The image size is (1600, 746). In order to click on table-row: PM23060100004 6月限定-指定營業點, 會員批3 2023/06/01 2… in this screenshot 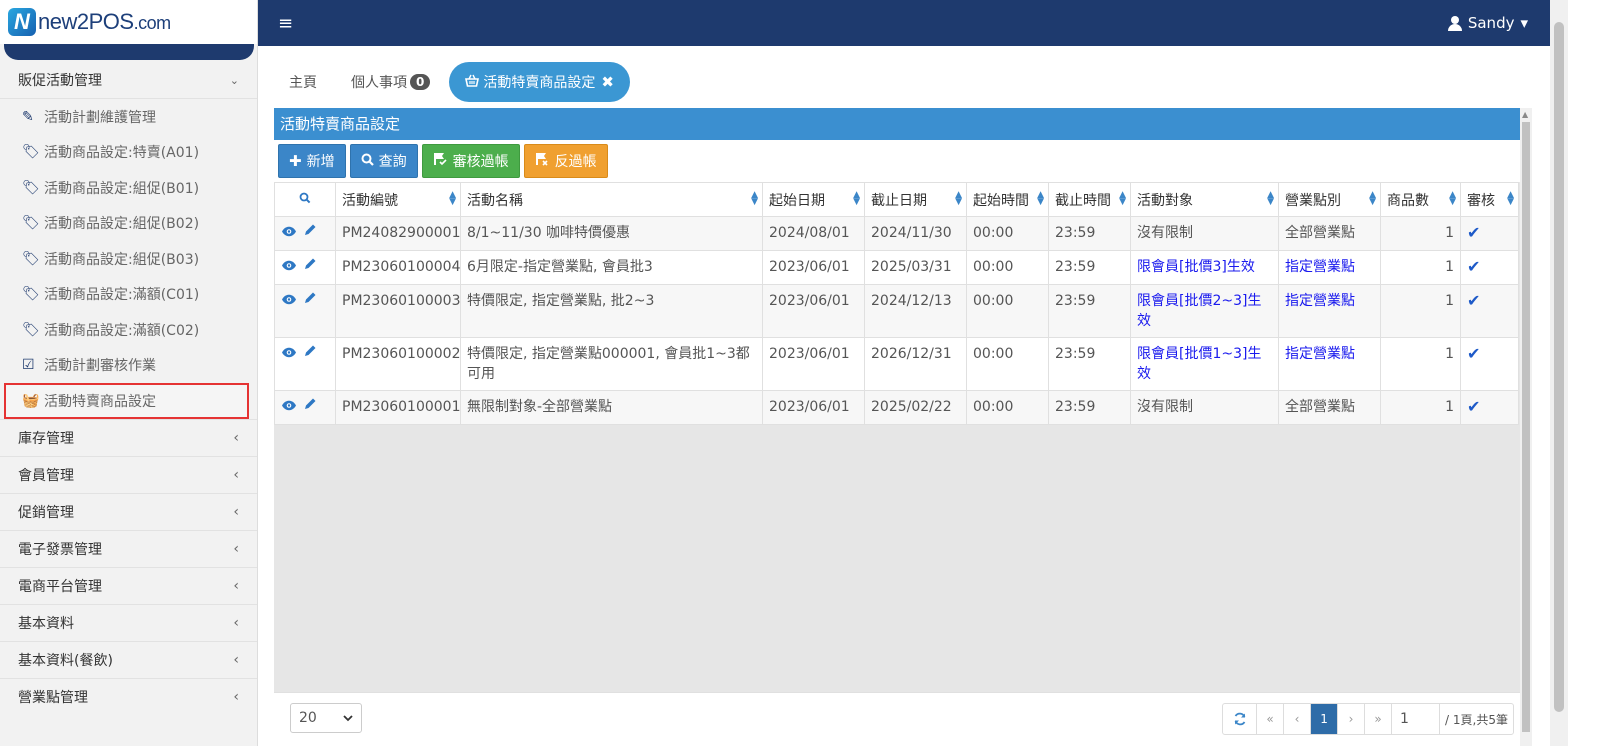, I will do `click(896, 267)`.